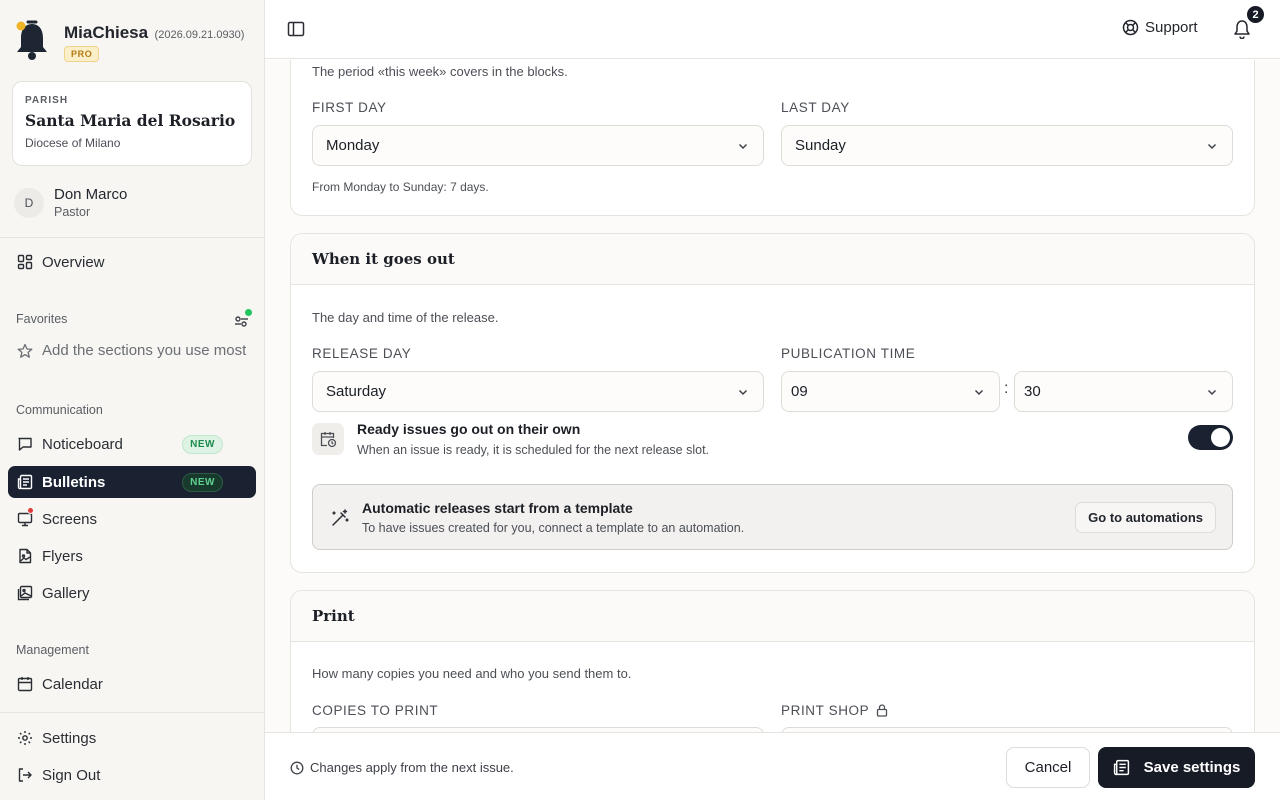  What do you see at coordinates (296, 29) in the screenshot?
I see `sidebar-toggle-button` at bounding box center [296, 29].